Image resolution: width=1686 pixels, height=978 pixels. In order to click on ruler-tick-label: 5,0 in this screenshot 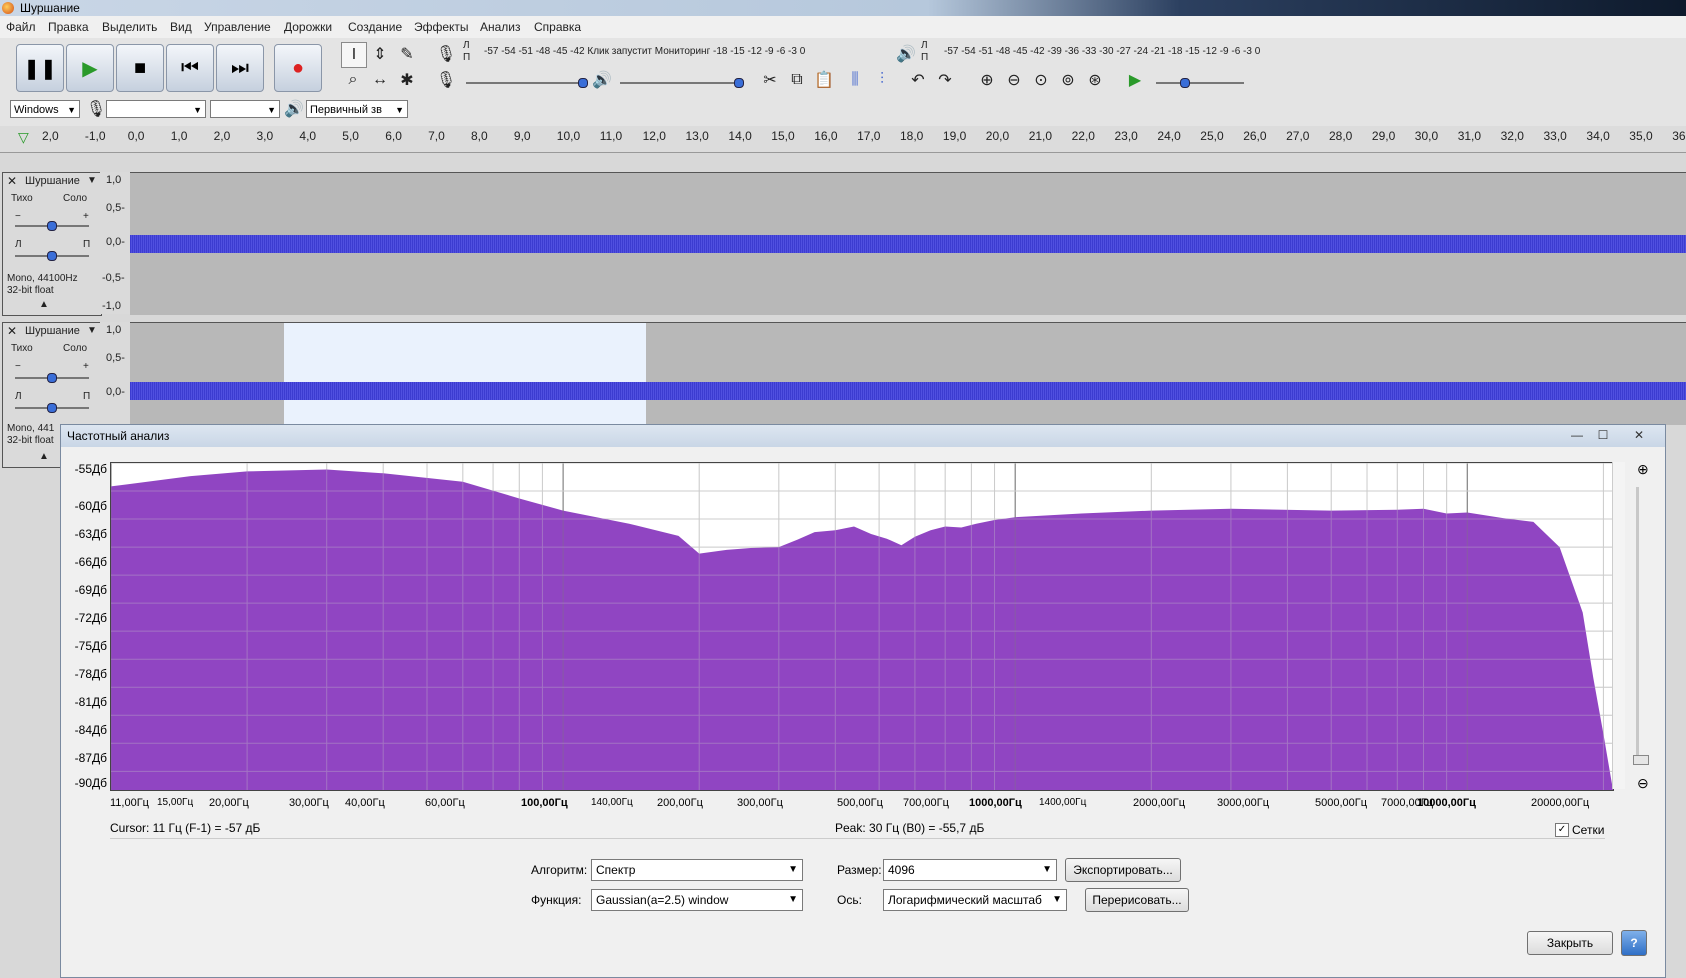, I will do `click(350, 136)`.